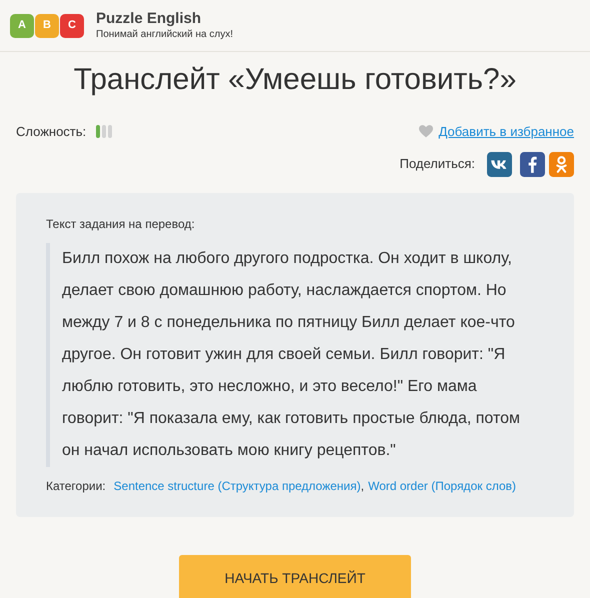 The width and height of the screenshot is (590, 598). I want to click on tagline: Понимай английский на слух!, so click(164, 35).